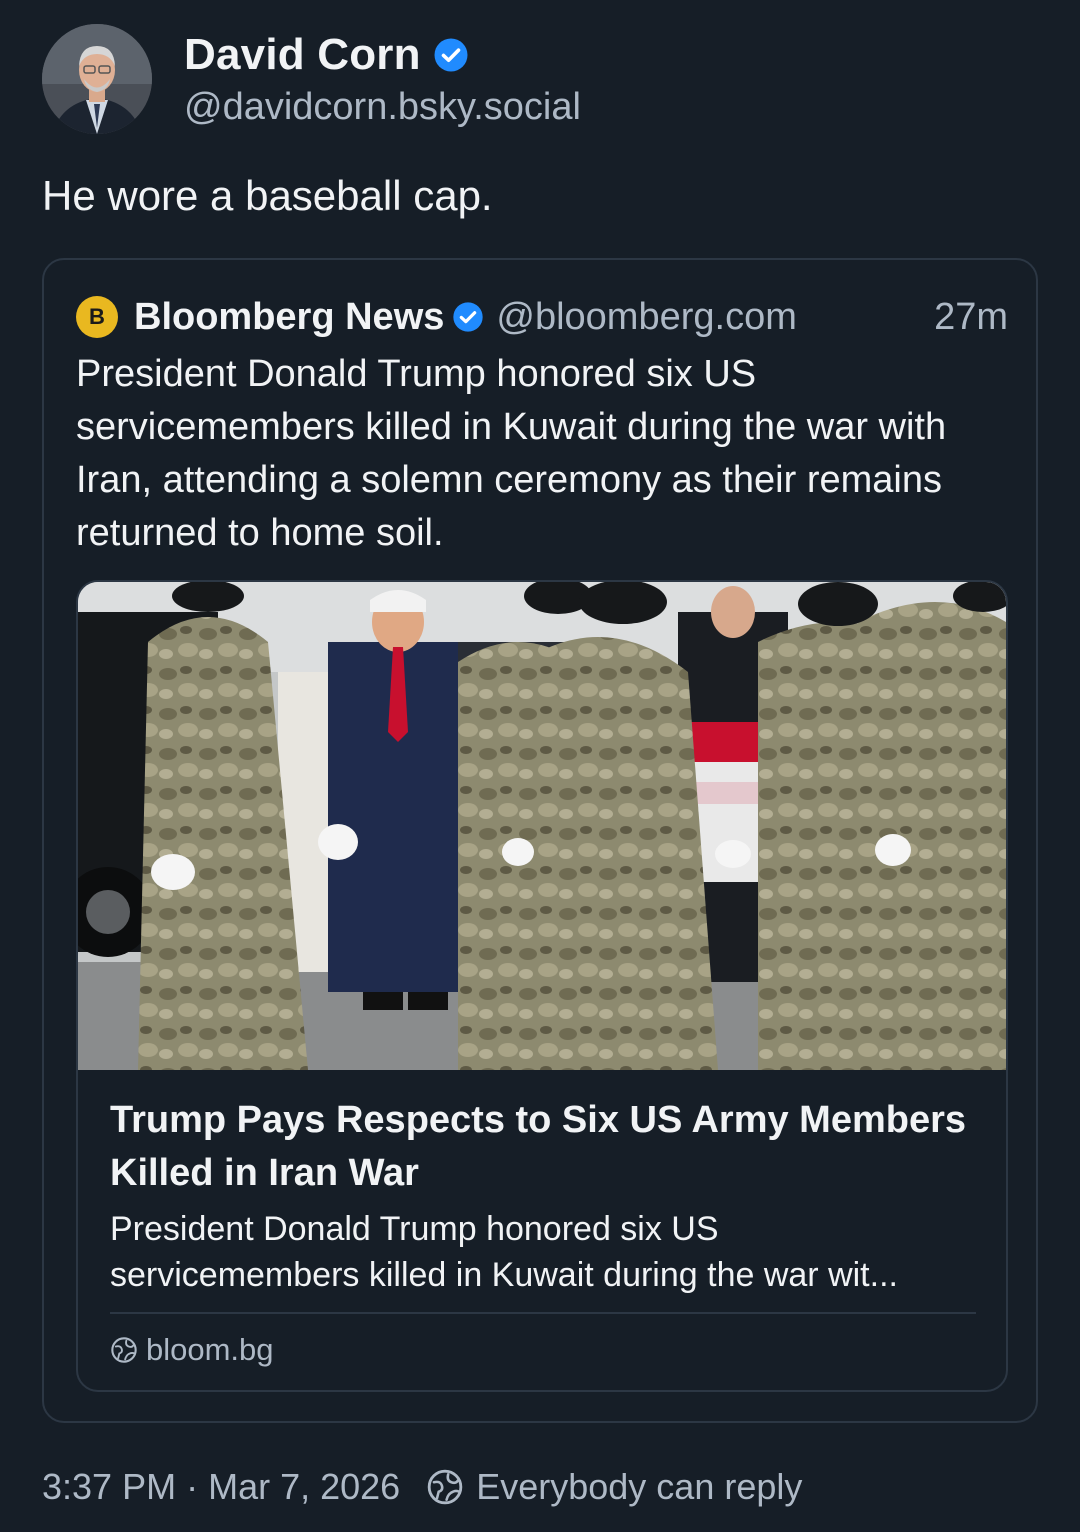 The image size is (1080, 1532). I want to click on link-divider, so click(543, 1313).